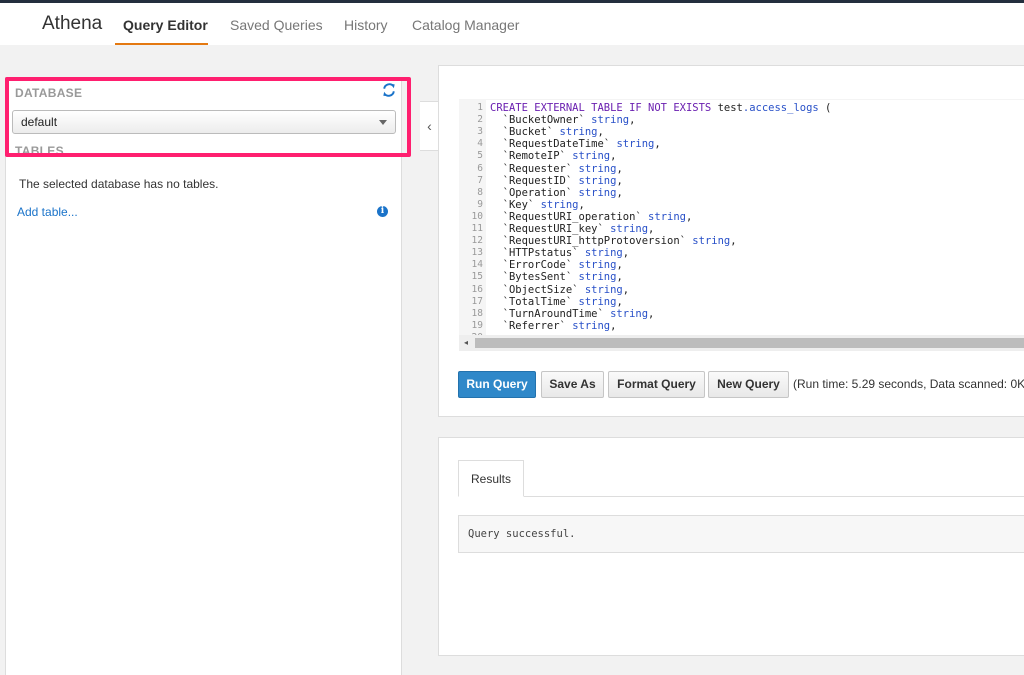  What do you see at coordinates (204, 122) in the screenshot?
I see `database-select: default` at bounding box center [204, 122].